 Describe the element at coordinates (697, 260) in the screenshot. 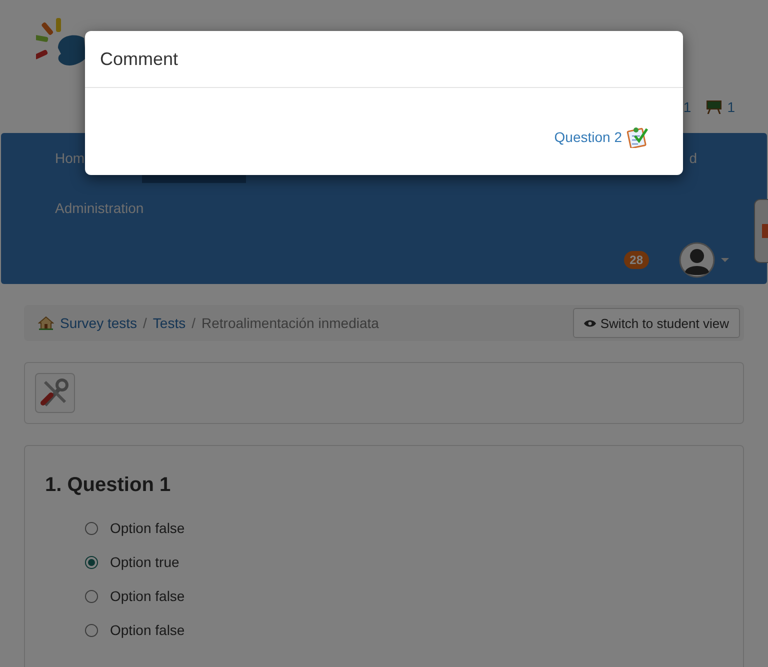

I see `avatar-icon` at that location.